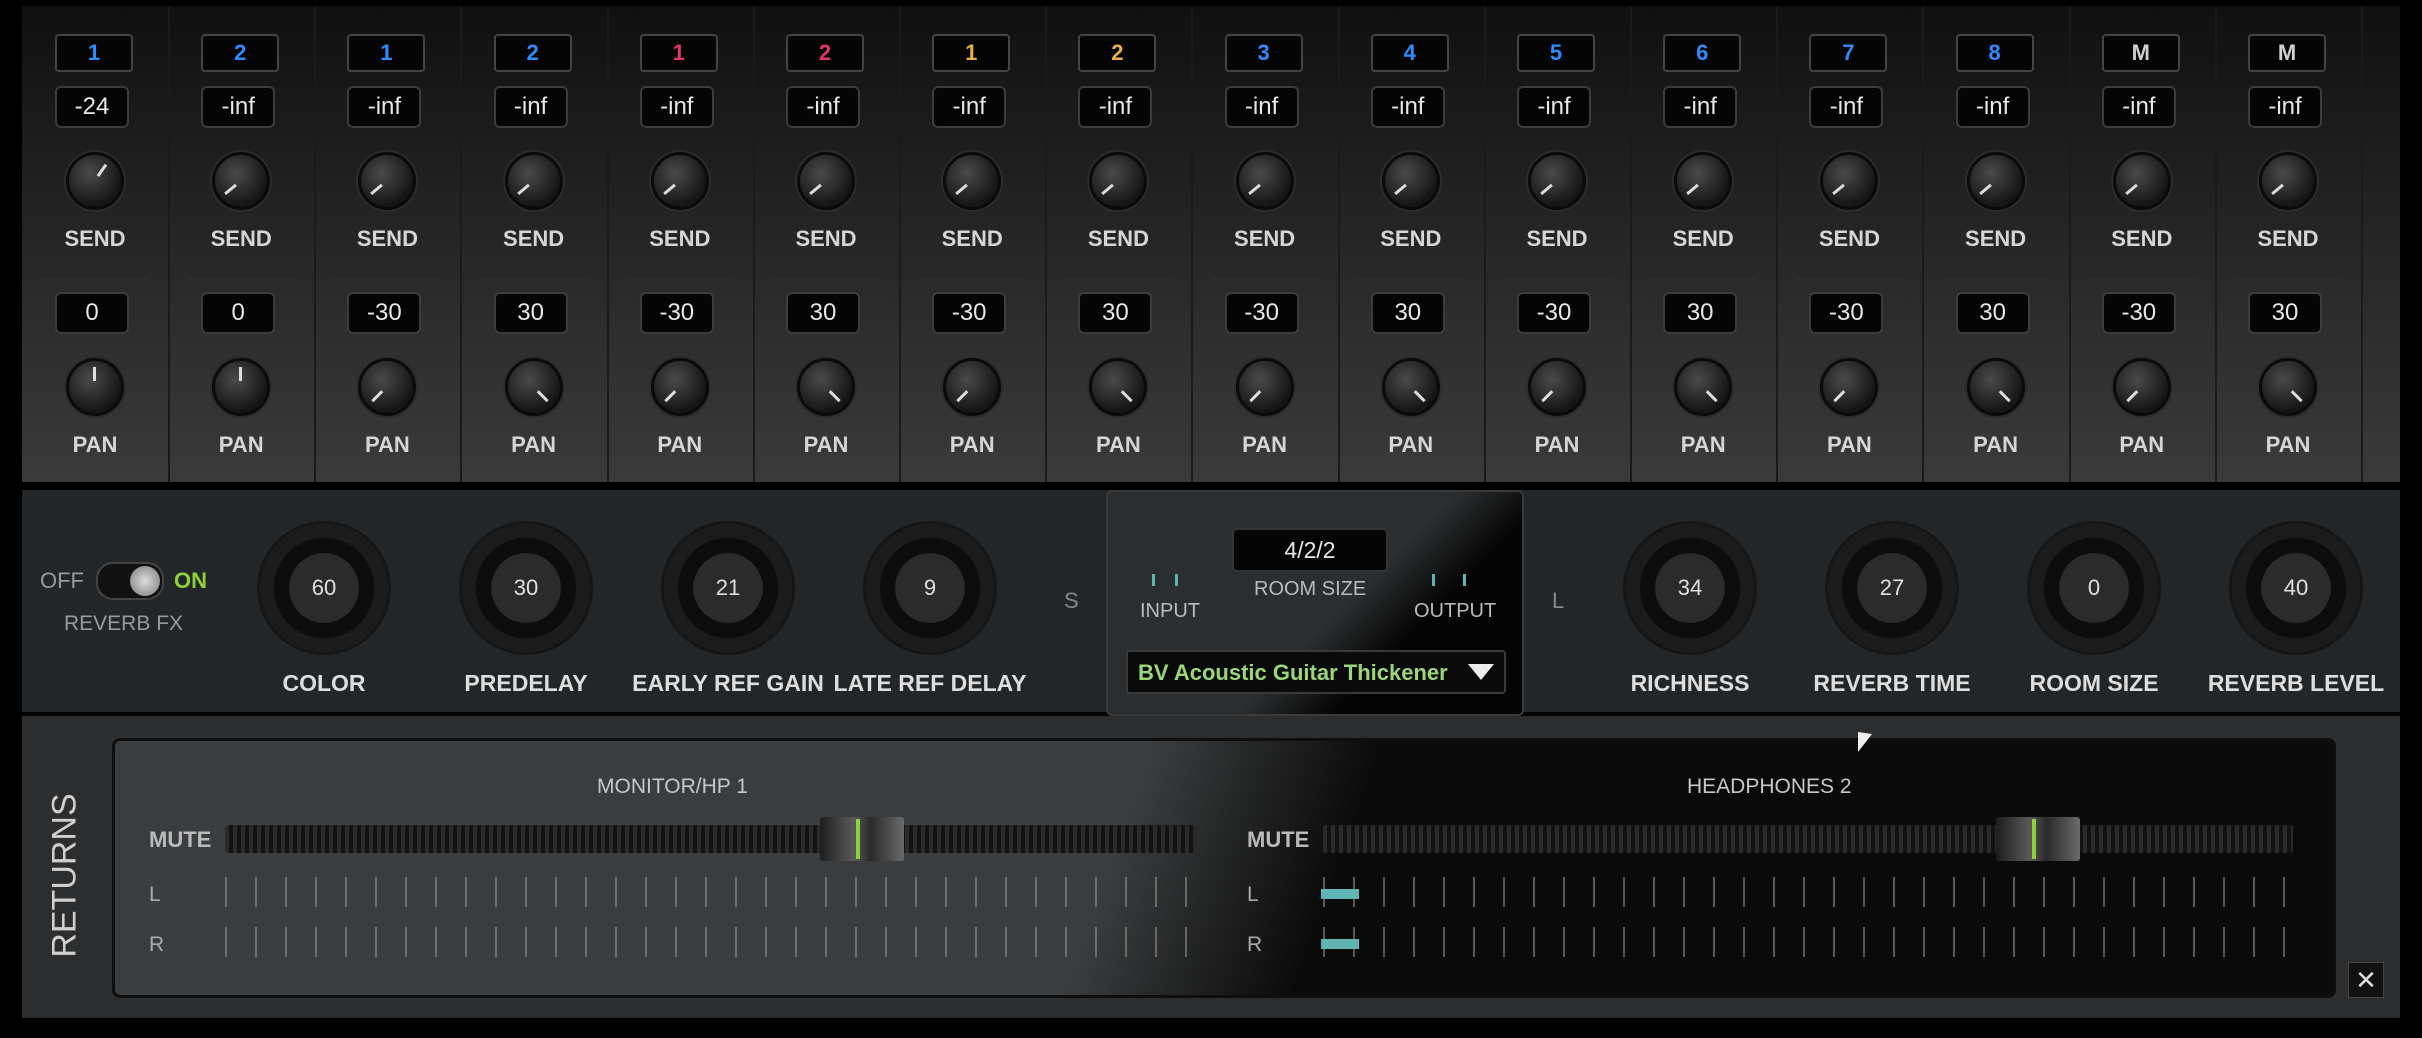 The width and height of the screenshot is (2422, 1038). Describe the element at coordinates (180, 840) in the screenshot. I see `monitor-mute-button: MUTE` at that location.